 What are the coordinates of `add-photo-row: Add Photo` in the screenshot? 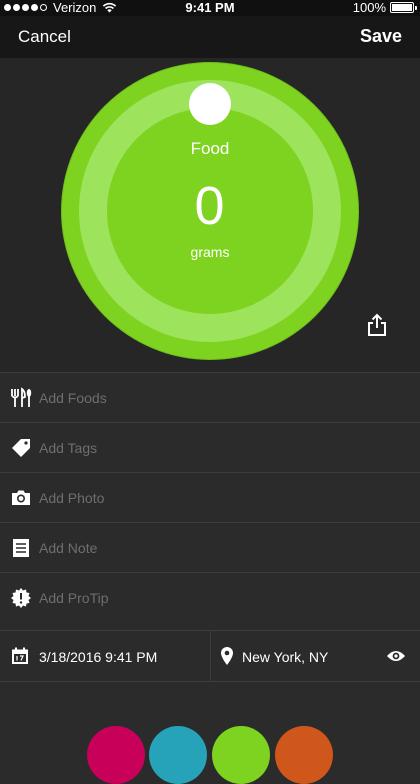 It's located at (210, 497).